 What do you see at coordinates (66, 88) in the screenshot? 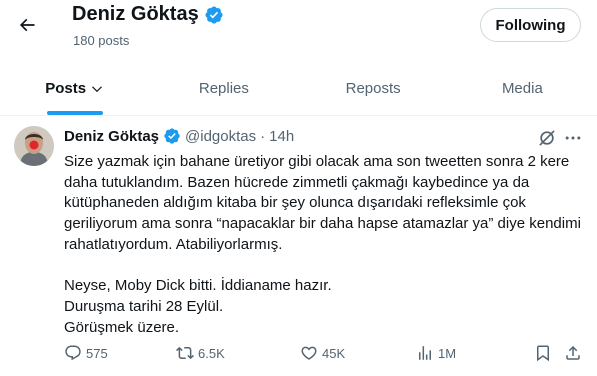
I see `tab-label: Posts` at bounding box center [66, 88].